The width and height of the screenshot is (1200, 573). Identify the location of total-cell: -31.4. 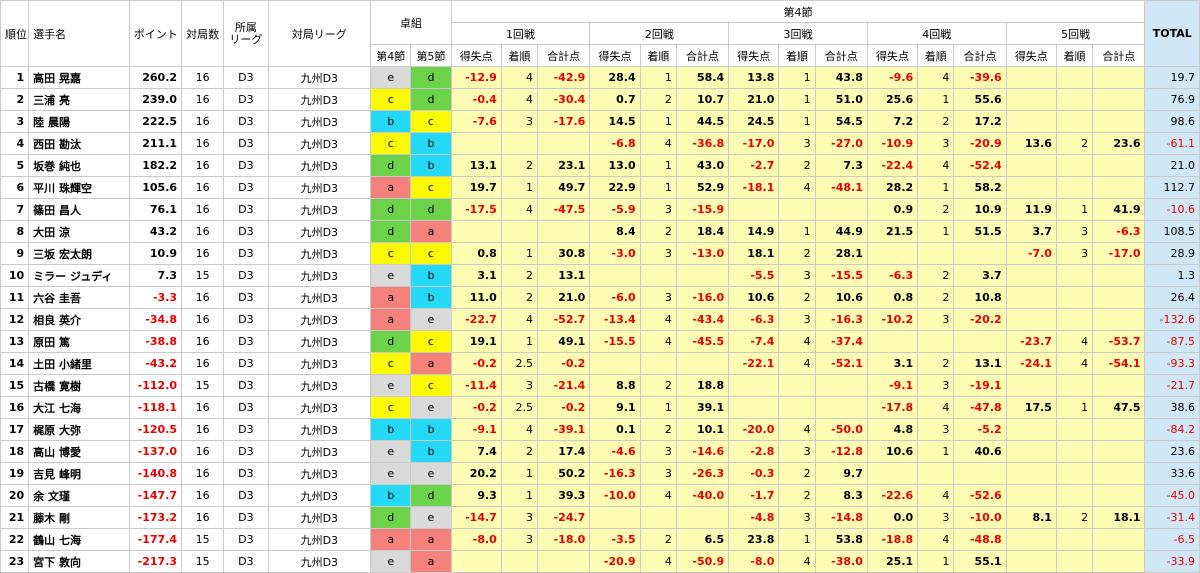
(1172, 517).